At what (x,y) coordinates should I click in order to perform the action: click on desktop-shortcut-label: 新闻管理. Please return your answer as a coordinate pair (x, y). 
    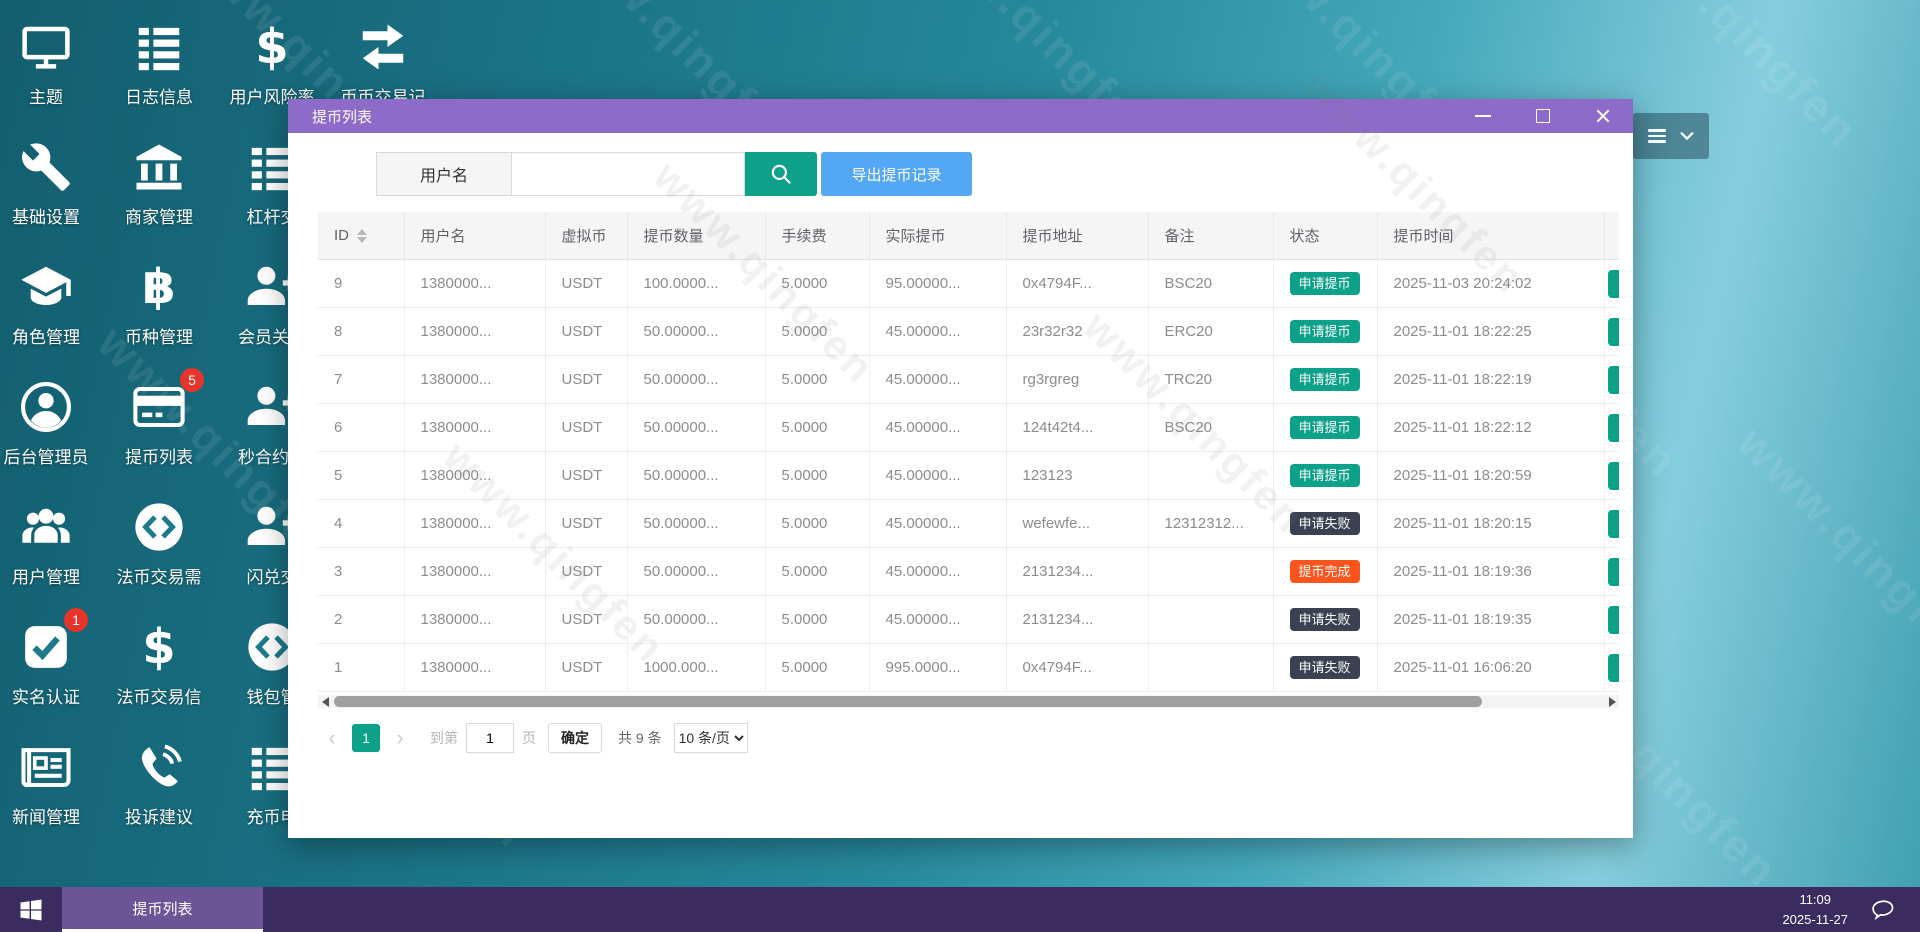
    Looking at the image, I should click on (46, 817).